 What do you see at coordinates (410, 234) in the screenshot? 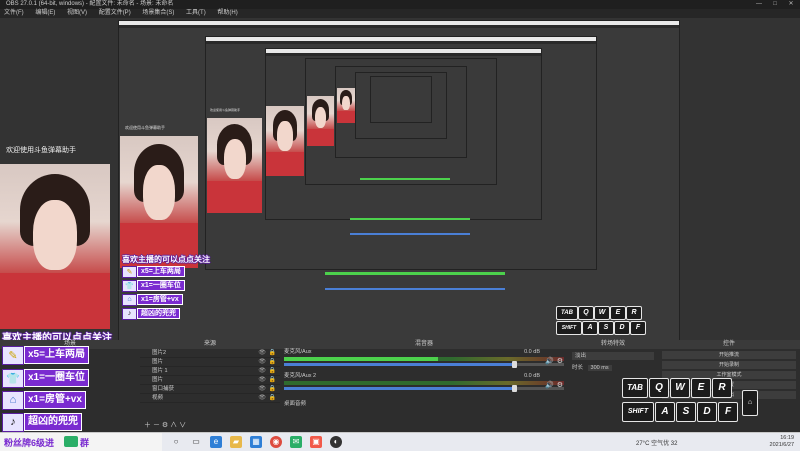
I see `nested-slider` at bounding box center [410, 234].